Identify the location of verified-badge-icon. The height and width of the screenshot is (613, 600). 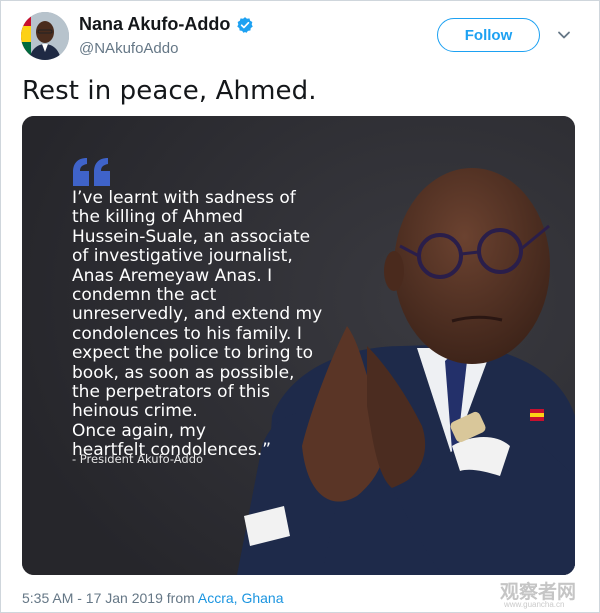
(245, 24).